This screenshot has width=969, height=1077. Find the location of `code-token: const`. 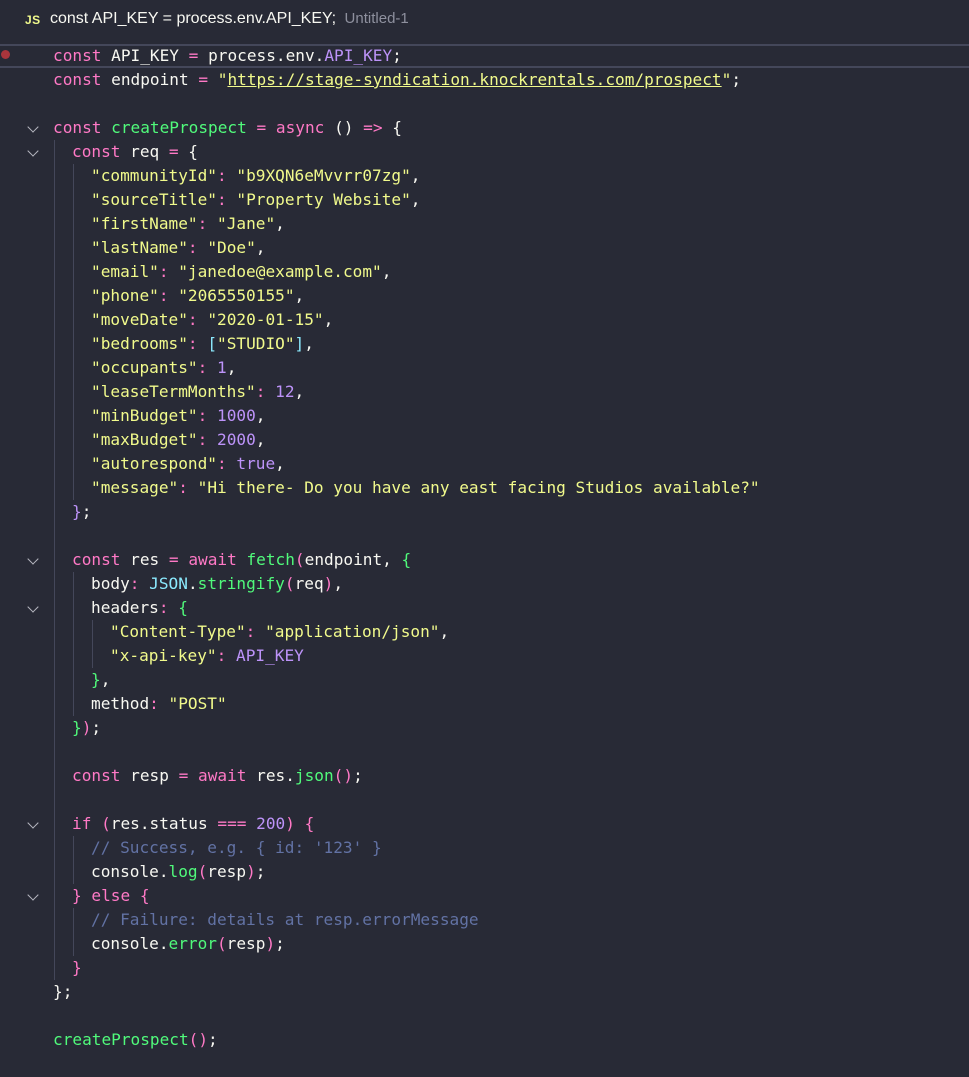

code-token: const is located at coordinates (96, 559).